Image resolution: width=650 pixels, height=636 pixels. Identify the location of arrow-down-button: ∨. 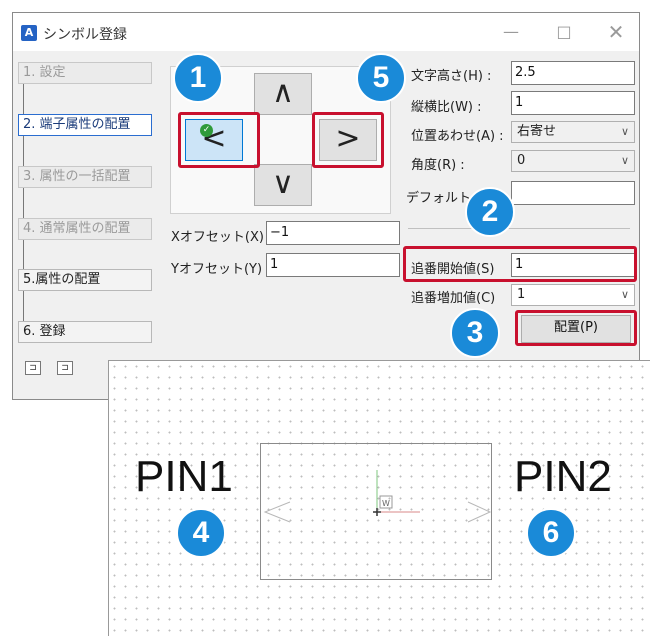
(283, 185).